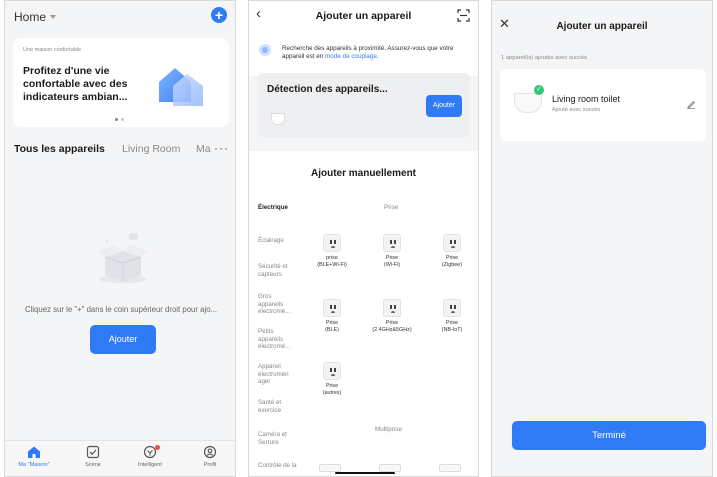 This screenshot has height=477, width=717. I want to click on nav-profile: Profil, so click(210, 456).